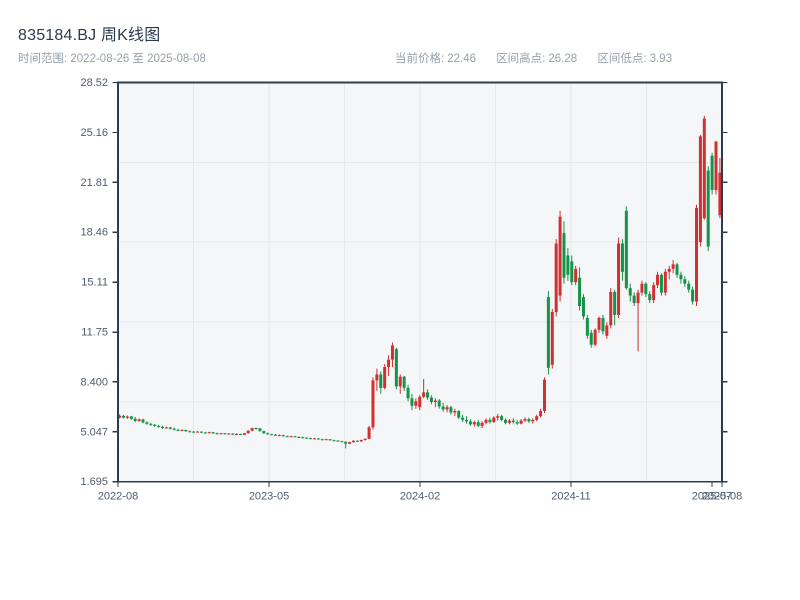  I want to click on x-axis-label: 2023-05, so click(269, 497).